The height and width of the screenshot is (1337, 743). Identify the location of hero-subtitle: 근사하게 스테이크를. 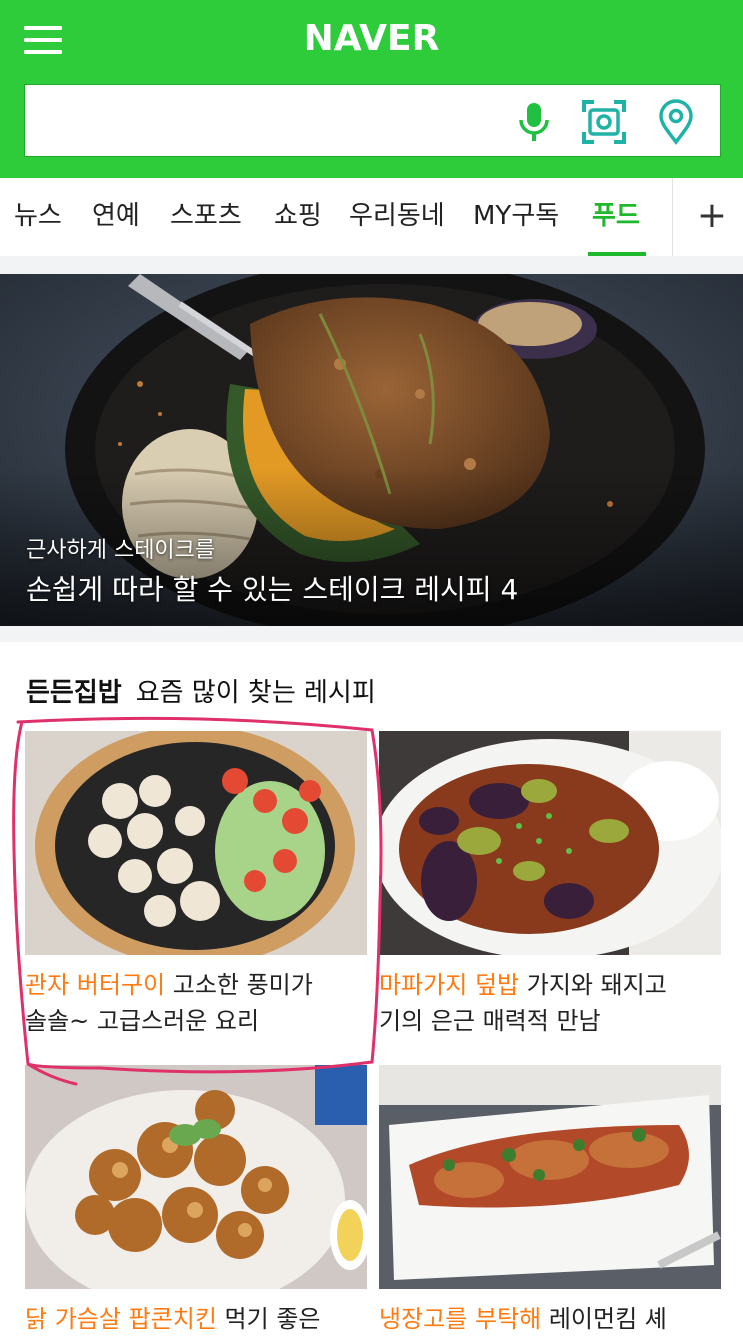
(121, 550).